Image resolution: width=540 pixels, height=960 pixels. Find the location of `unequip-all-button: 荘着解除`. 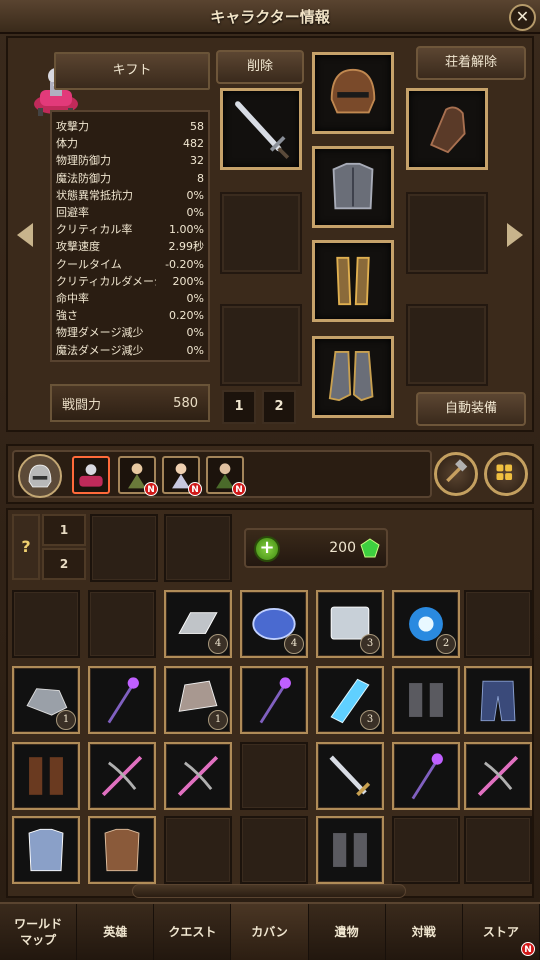

unequip-all-button: 荘着解除 is located at coordinates (471, 63).